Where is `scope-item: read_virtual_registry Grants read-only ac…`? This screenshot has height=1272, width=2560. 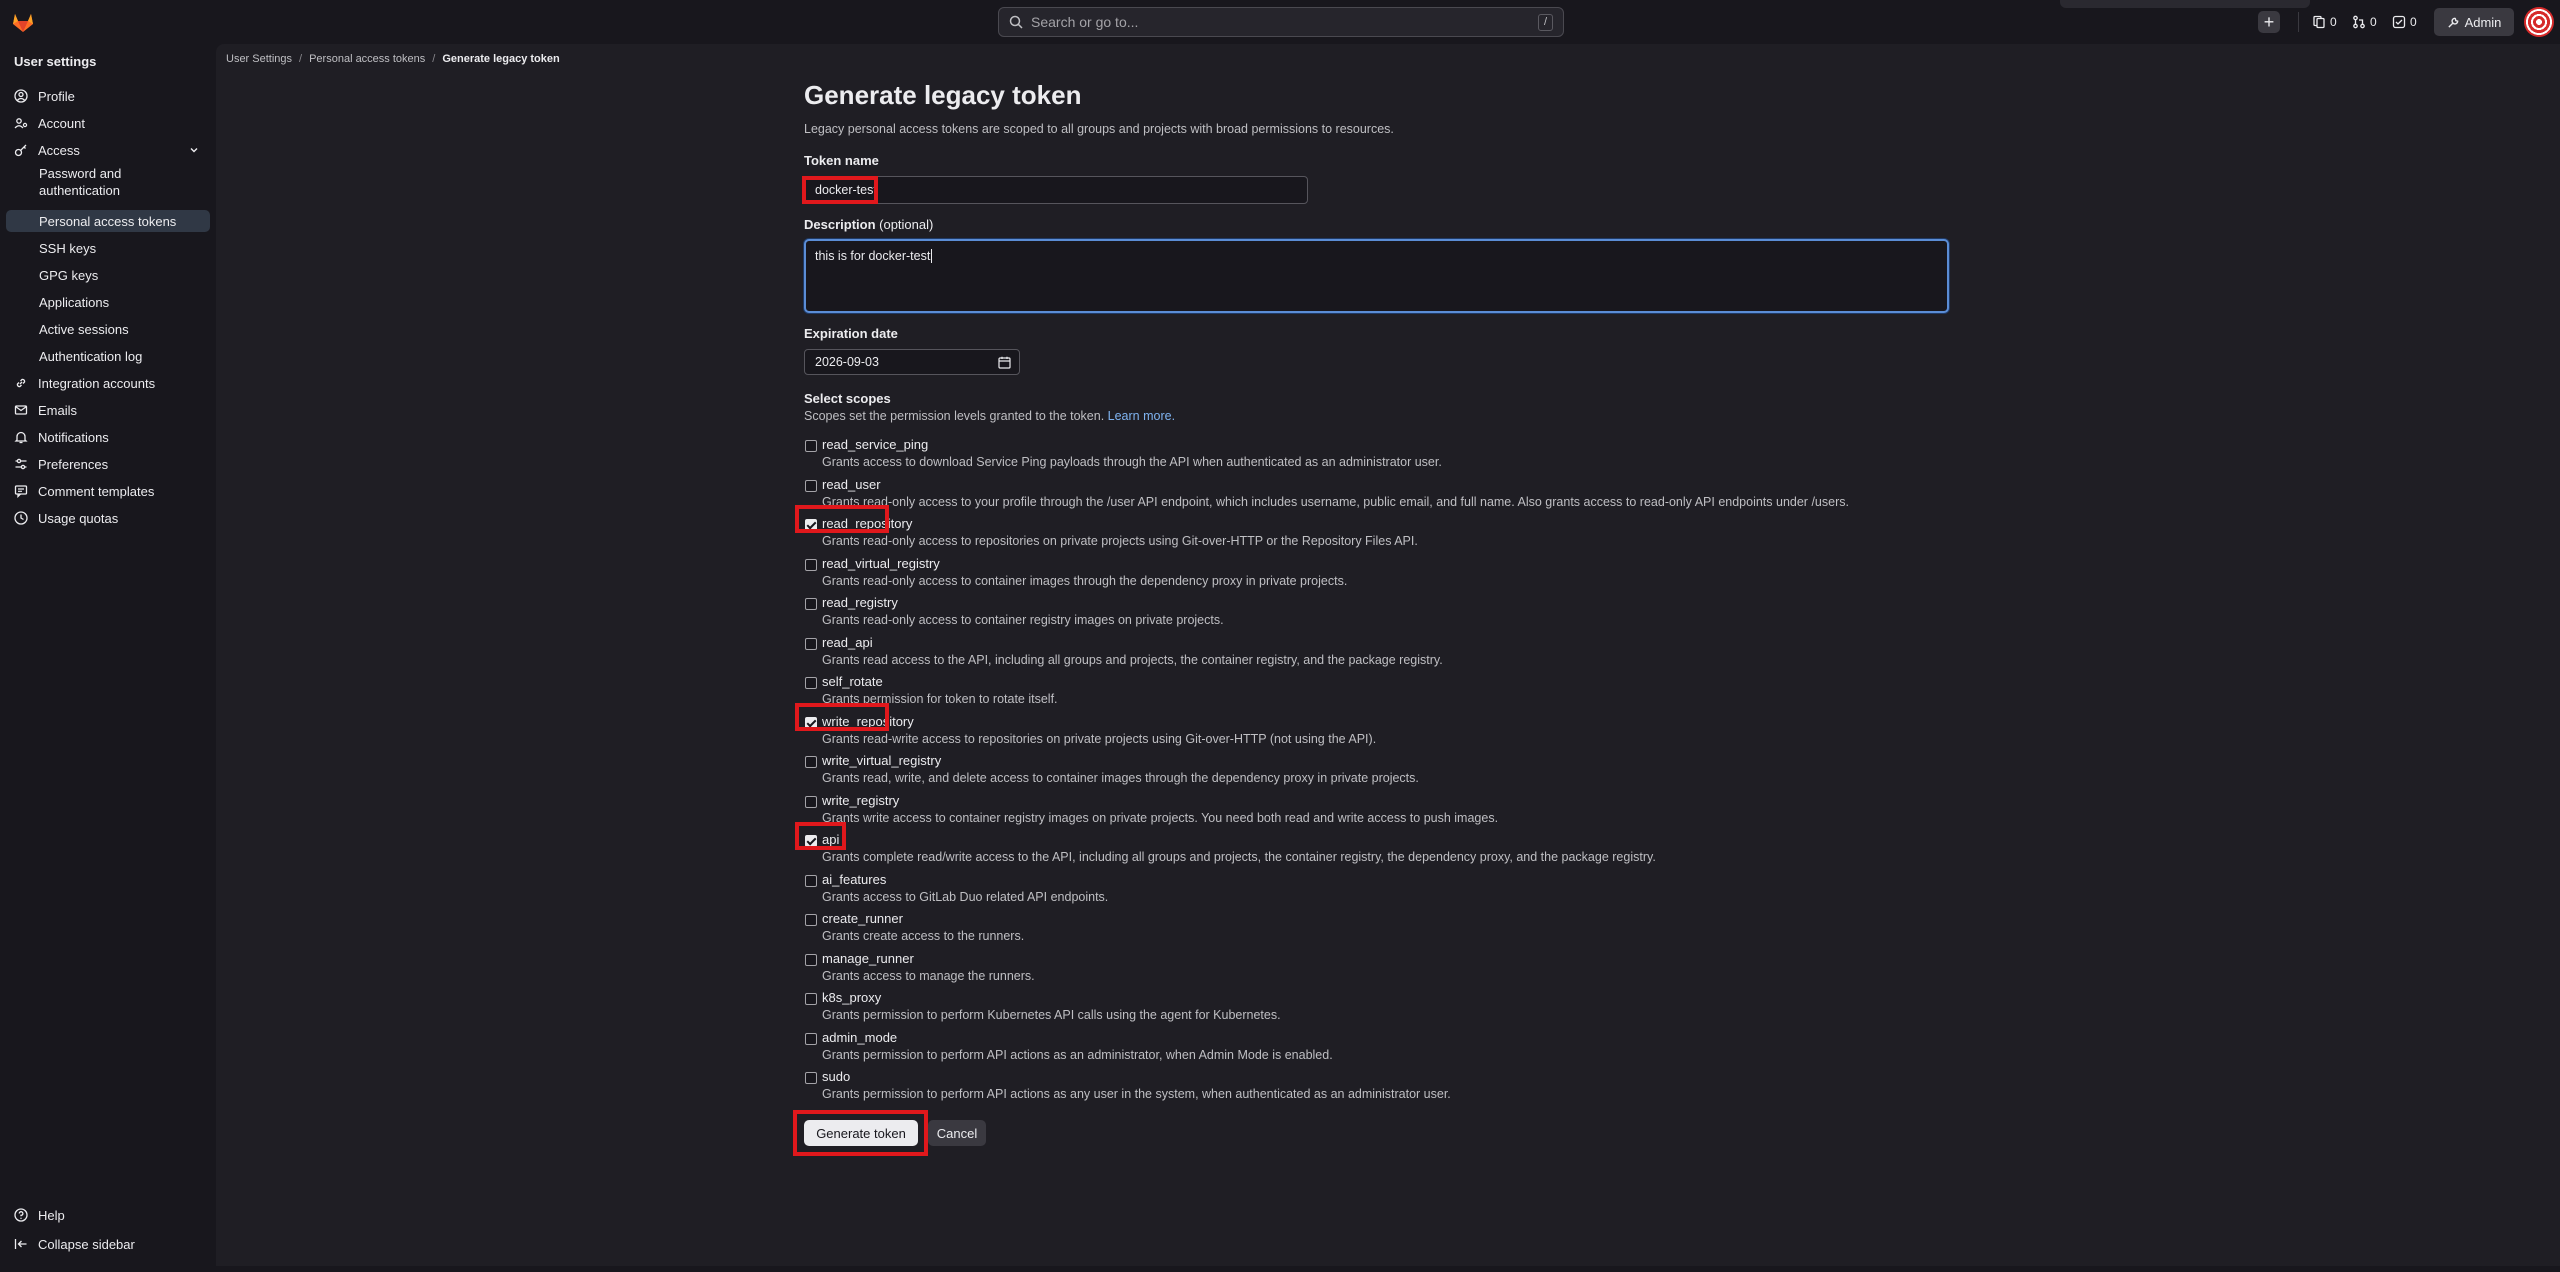 scope-item: read_virtual_registry Grants read-only ac… is located at coordinates (1384, 576).